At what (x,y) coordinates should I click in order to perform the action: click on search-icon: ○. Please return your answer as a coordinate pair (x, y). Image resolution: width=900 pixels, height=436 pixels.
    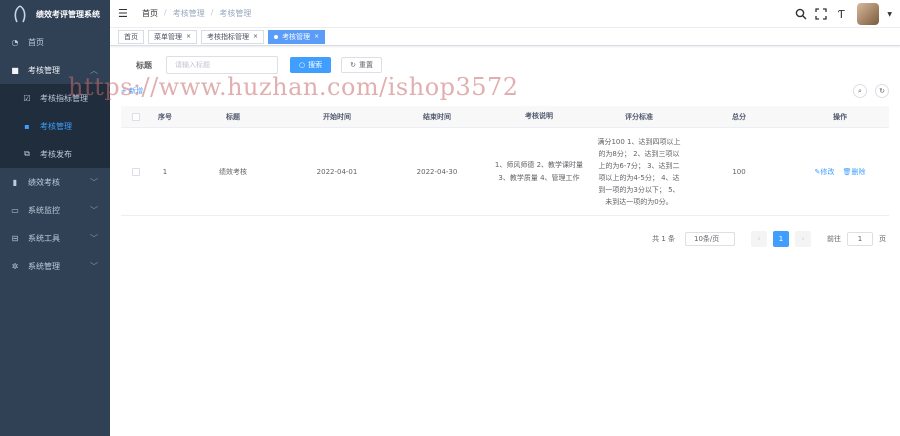
    Looking at the image, I should click on (302, 65).